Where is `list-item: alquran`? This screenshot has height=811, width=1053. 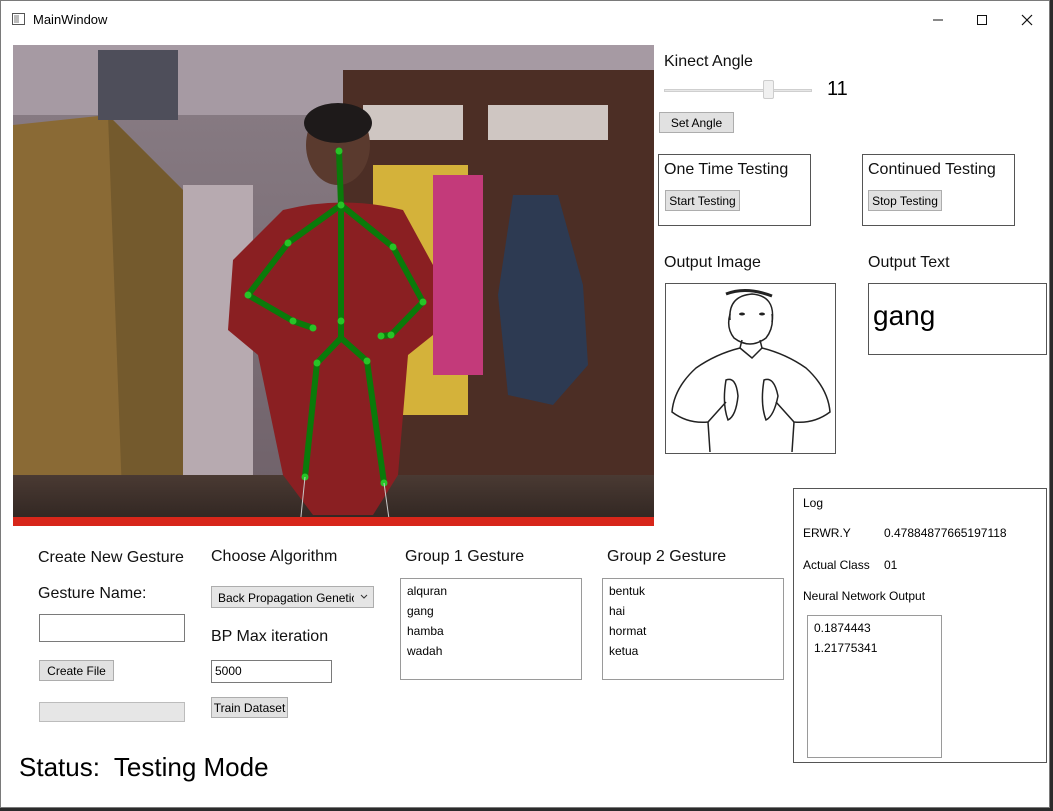
list-item: alquran is located at coordinates (491, 591).